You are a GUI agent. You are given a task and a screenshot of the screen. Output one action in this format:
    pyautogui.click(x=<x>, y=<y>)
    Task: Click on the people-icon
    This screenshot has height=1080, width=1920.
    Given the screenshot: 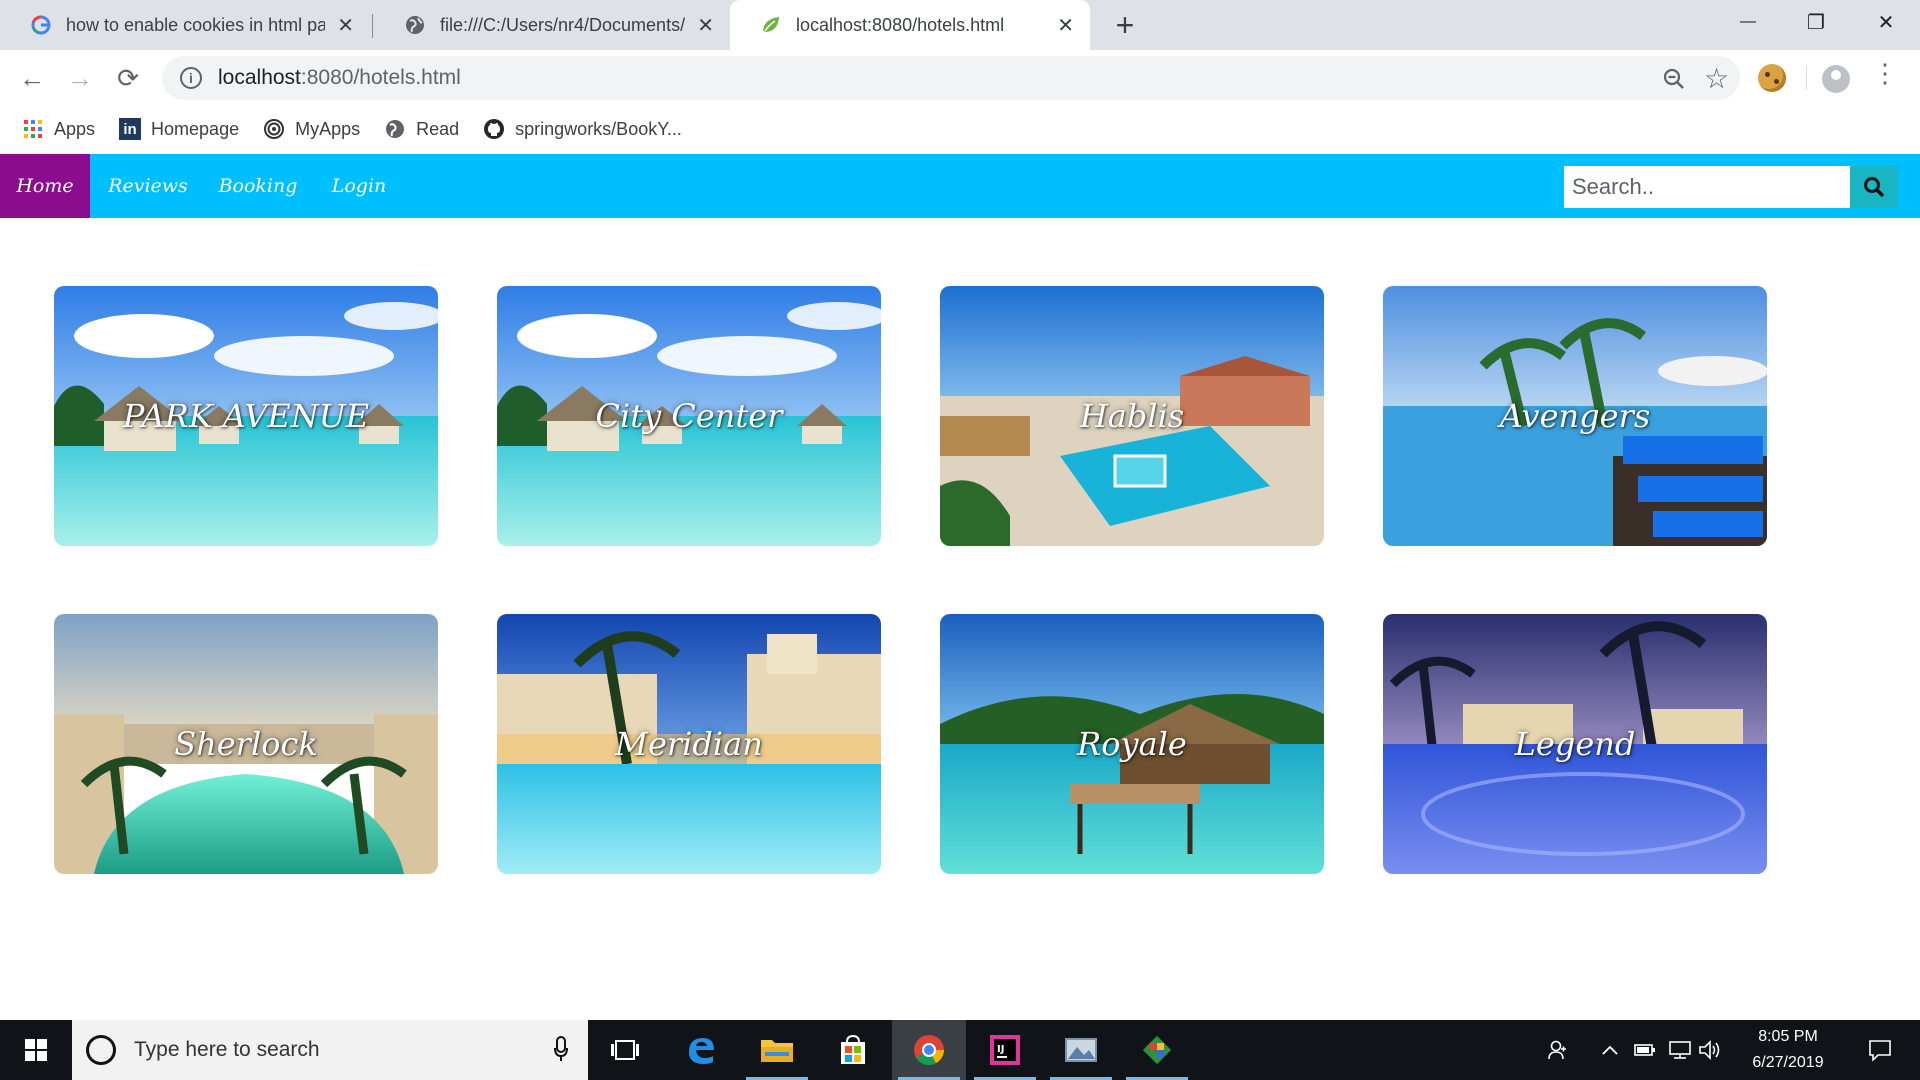 What is the action you would take?
    pyautogui.click(x=1558, y=1050)
    